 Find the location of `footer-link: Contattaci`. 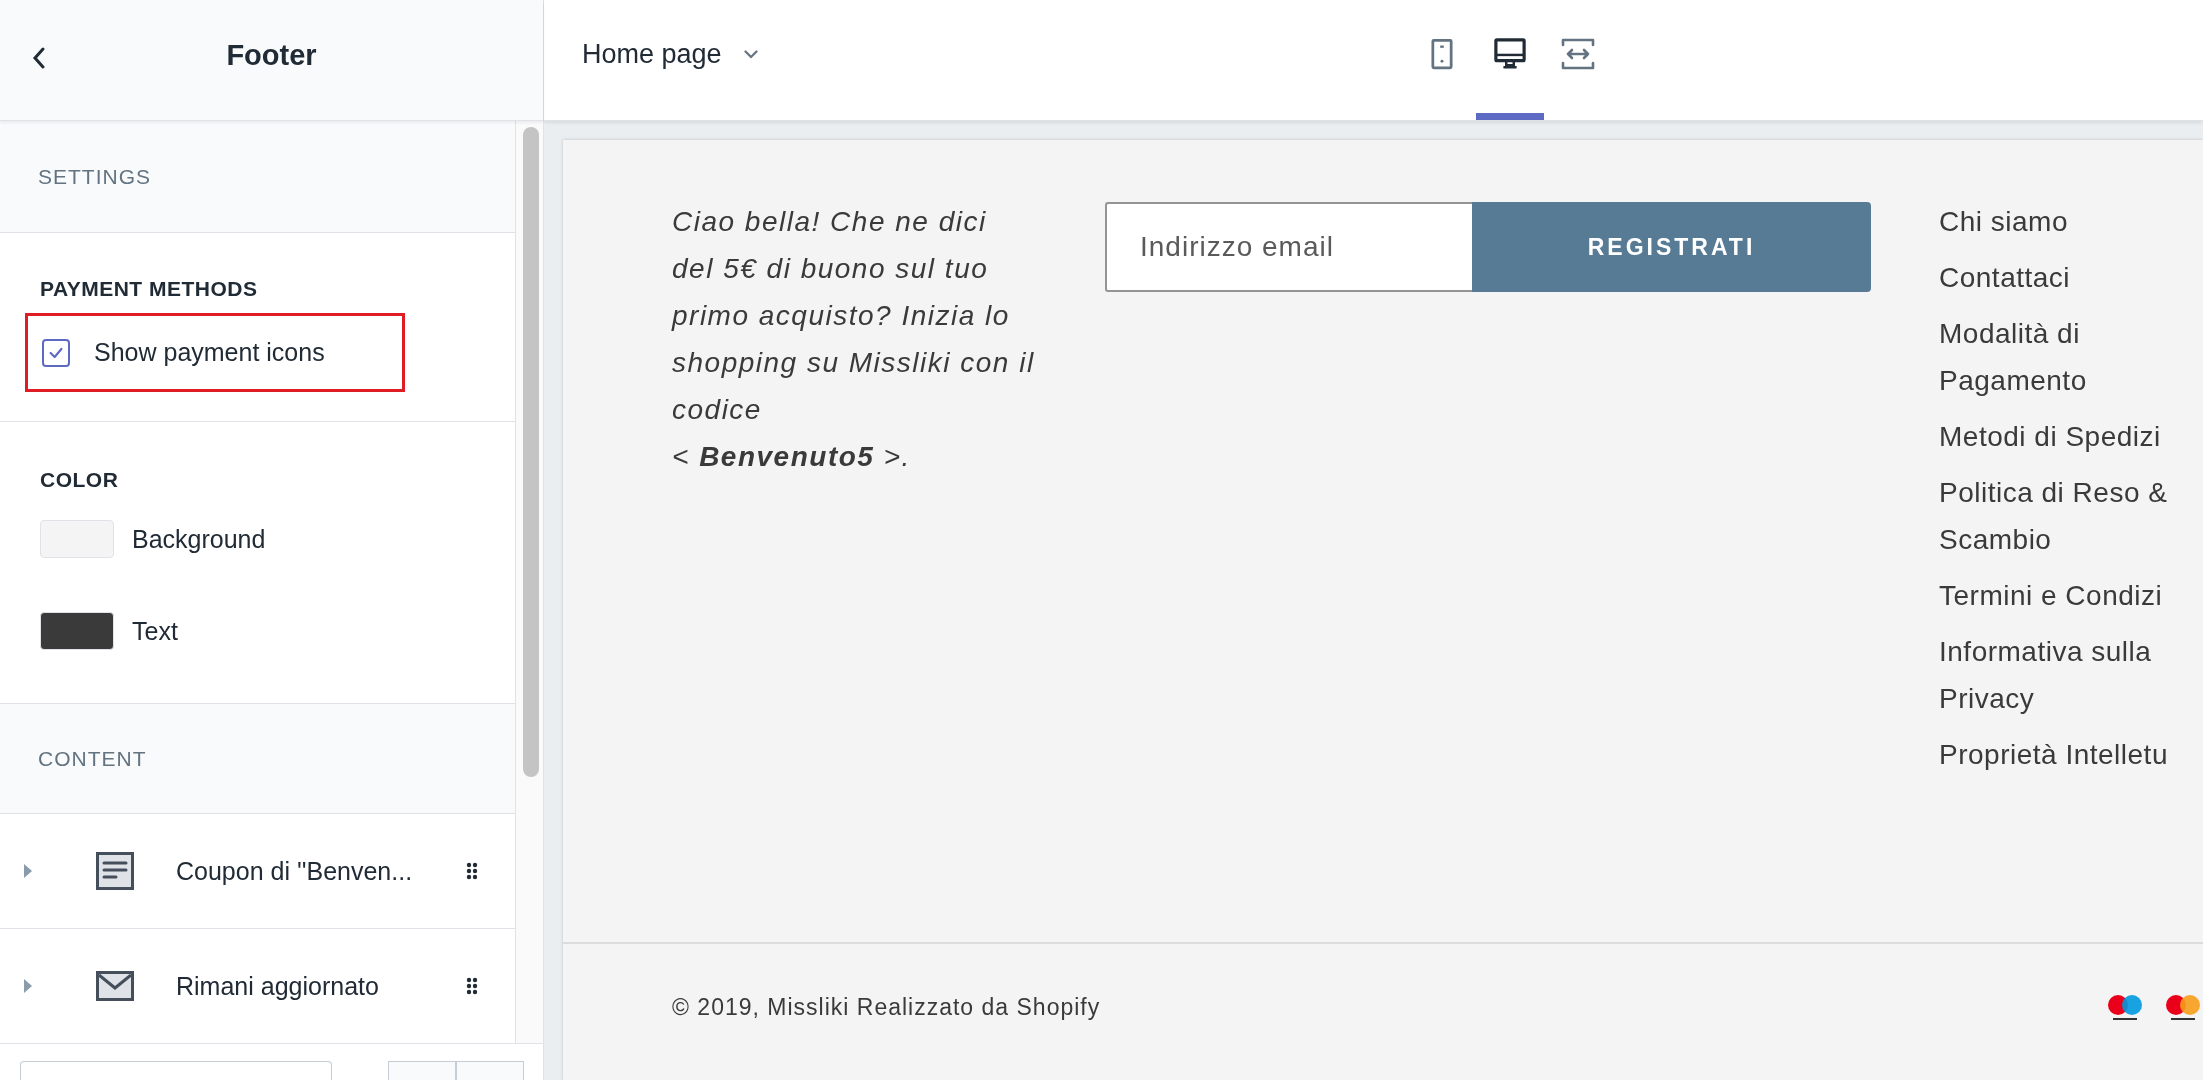

footer-link: Contattaci is located at coordinates (2070, 277).